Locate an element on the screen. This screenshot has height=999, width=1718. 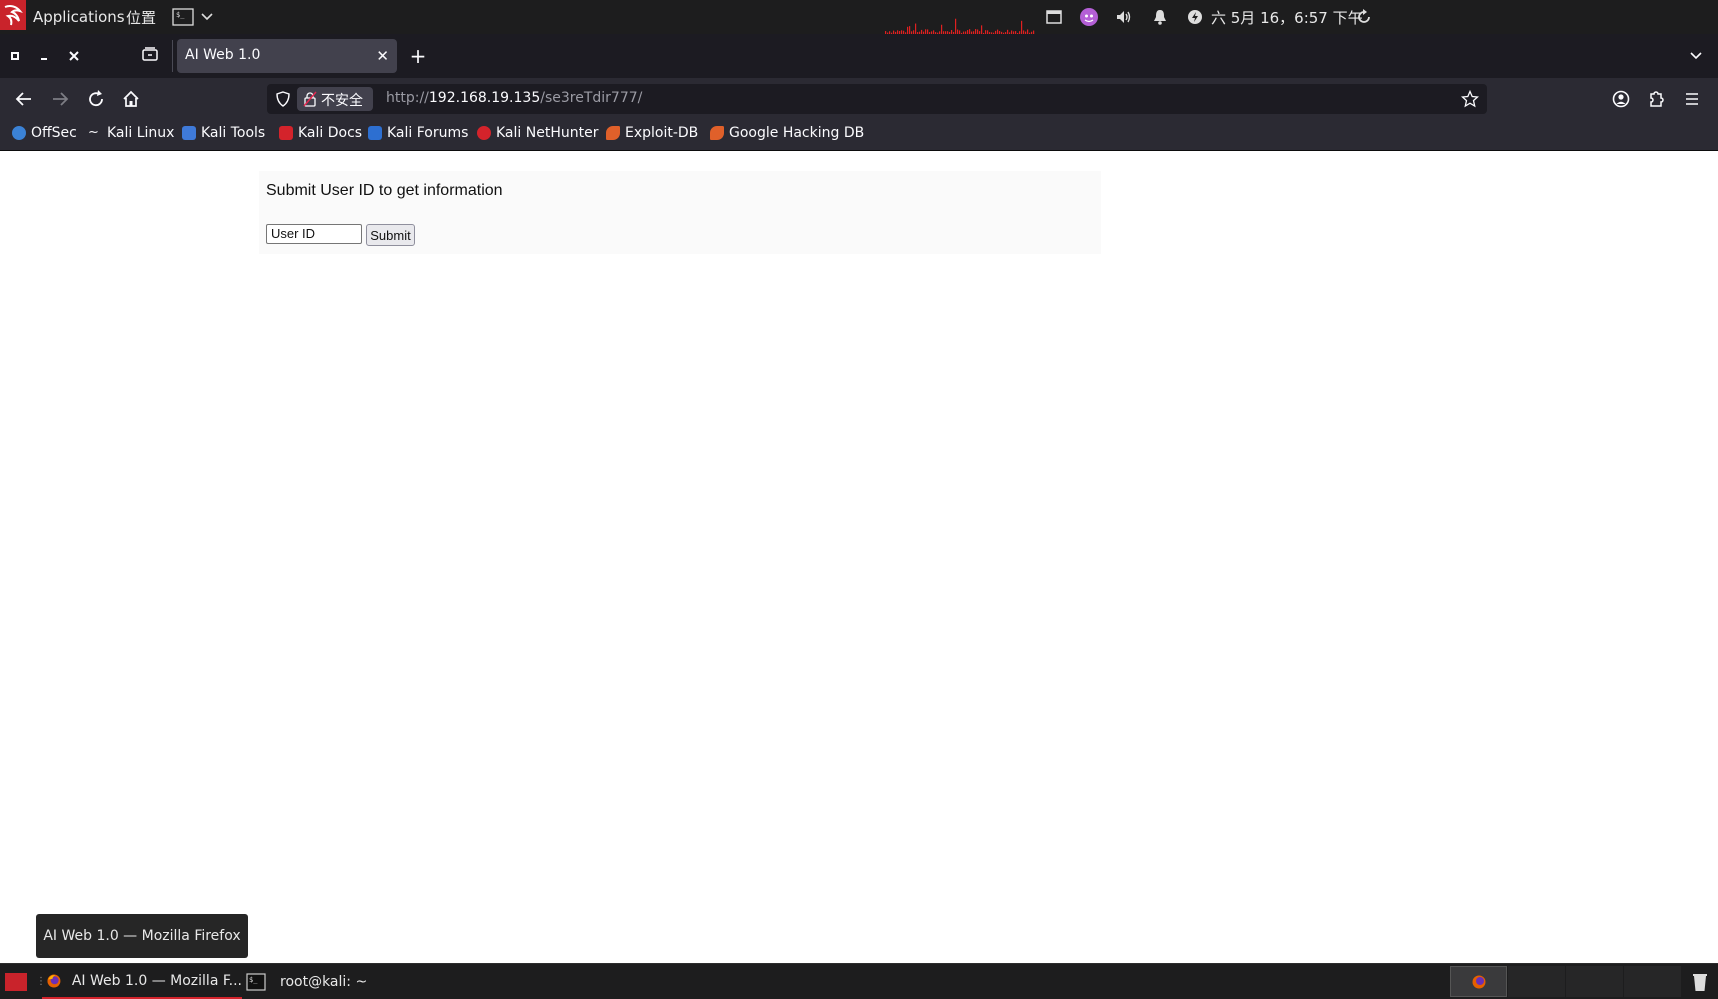
ghdb-icon is located at coordinates (717, 133).